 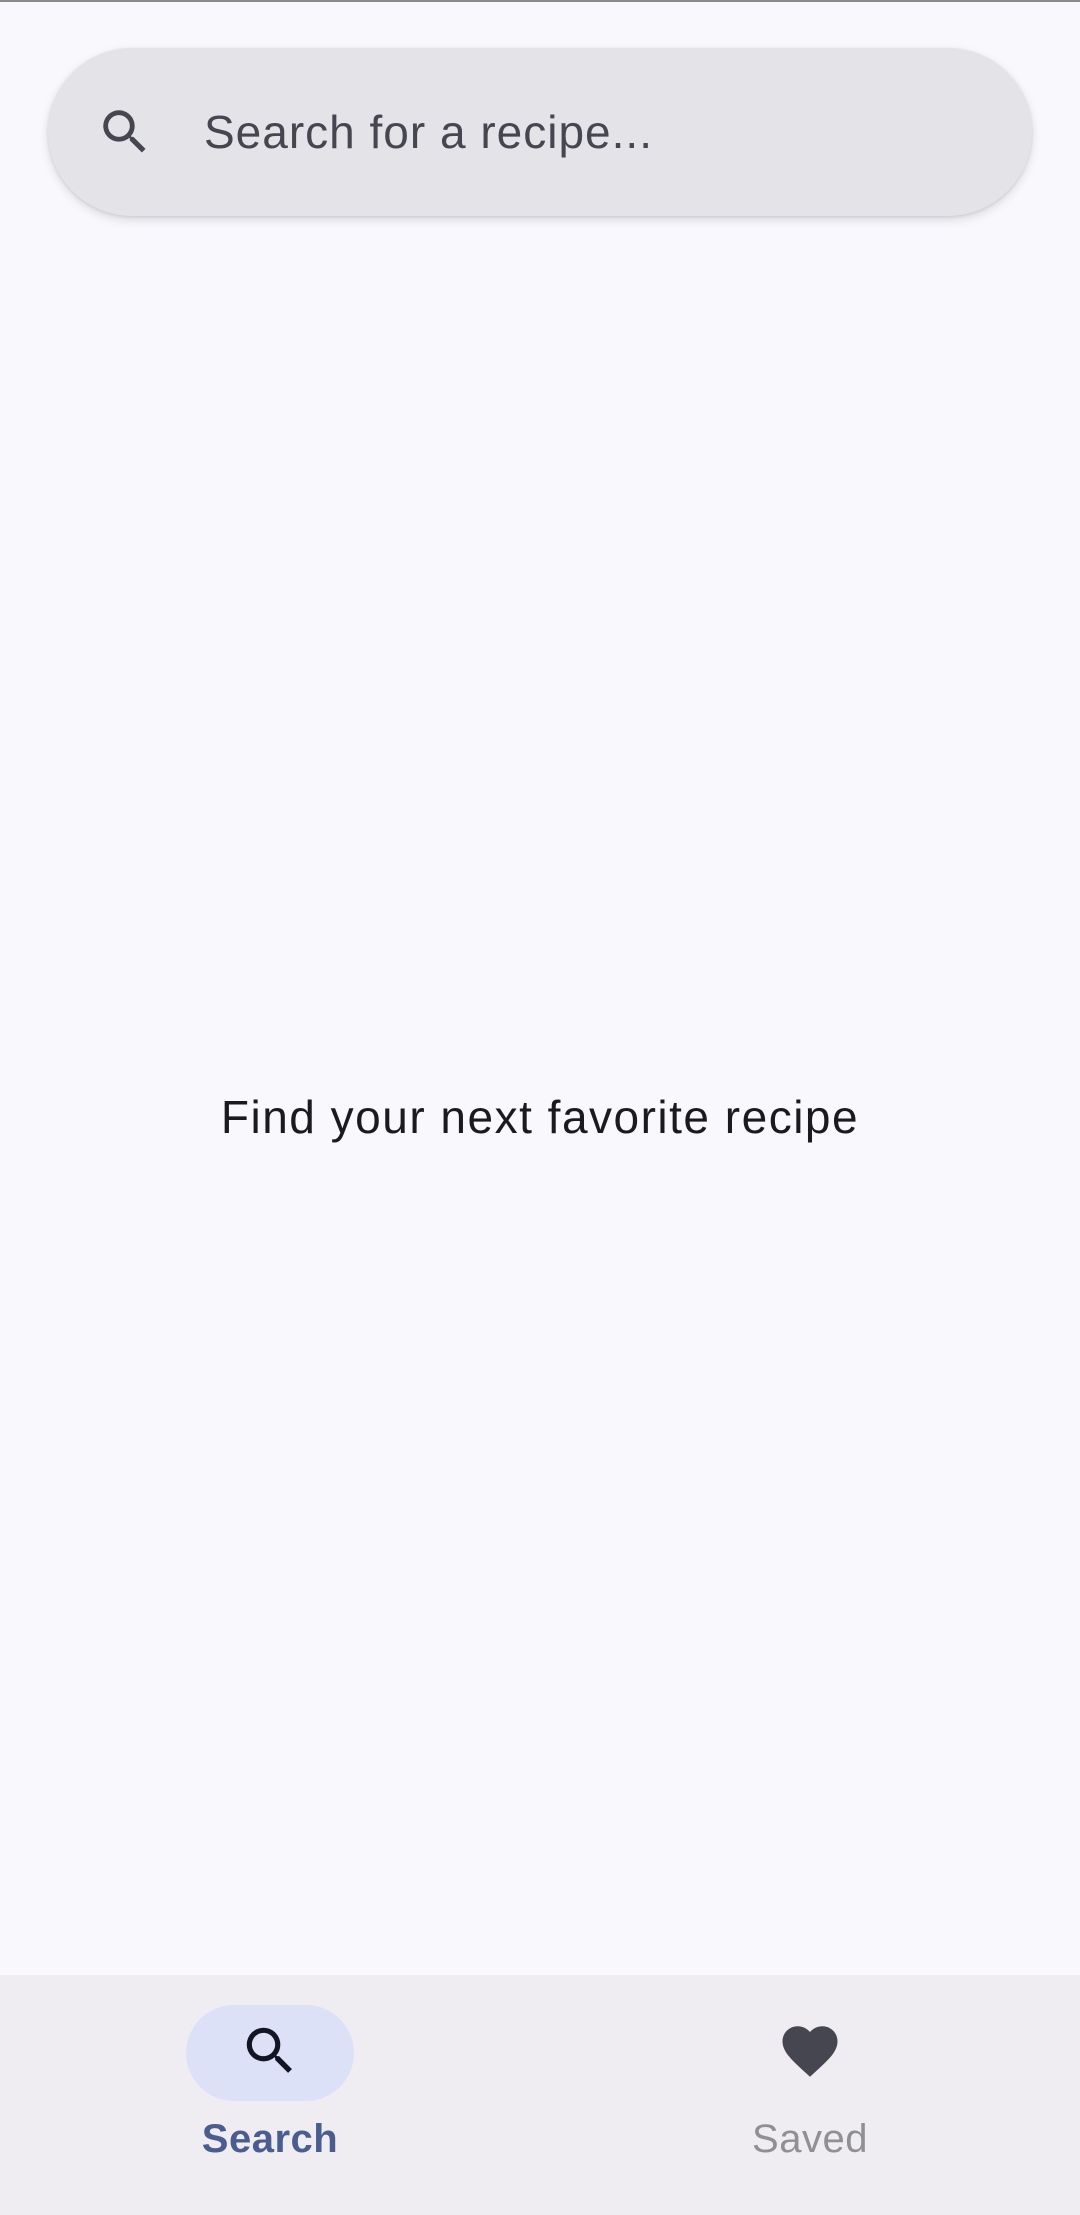 I want to click on search-bar, so click(x=540, y=132).